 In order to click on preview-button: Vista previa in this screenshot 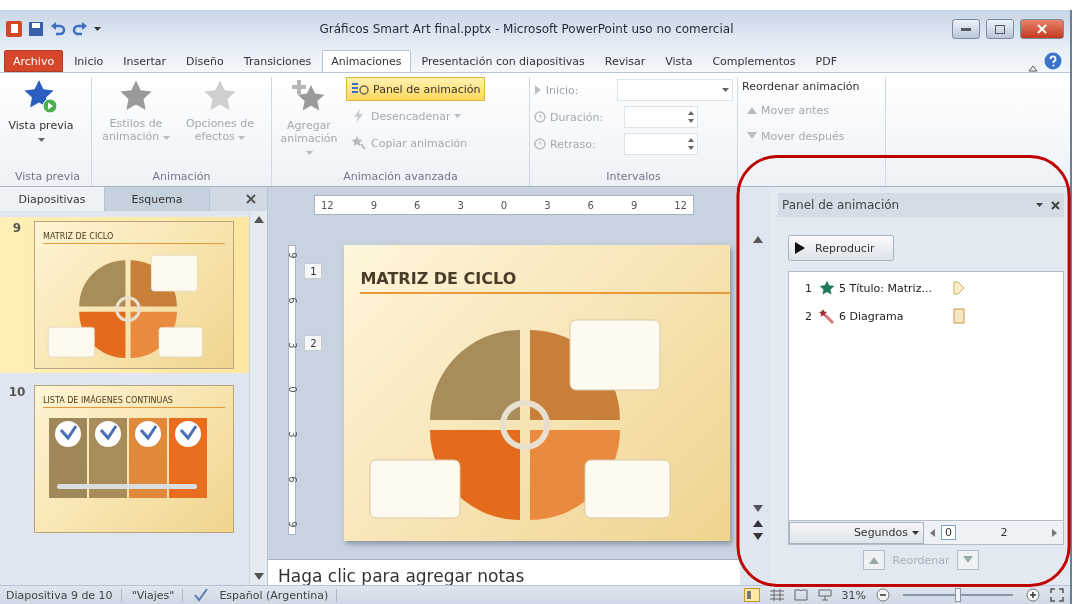, I will do `click(41, 123)`.